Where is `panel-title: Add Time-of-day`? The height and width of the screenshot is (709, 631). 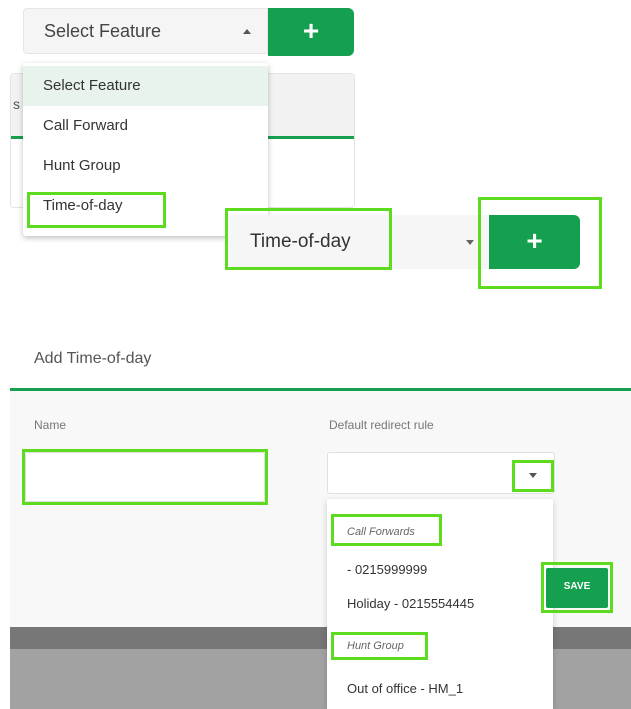 panel-title: Add Time-of-day is located at coordinates (93, 358).